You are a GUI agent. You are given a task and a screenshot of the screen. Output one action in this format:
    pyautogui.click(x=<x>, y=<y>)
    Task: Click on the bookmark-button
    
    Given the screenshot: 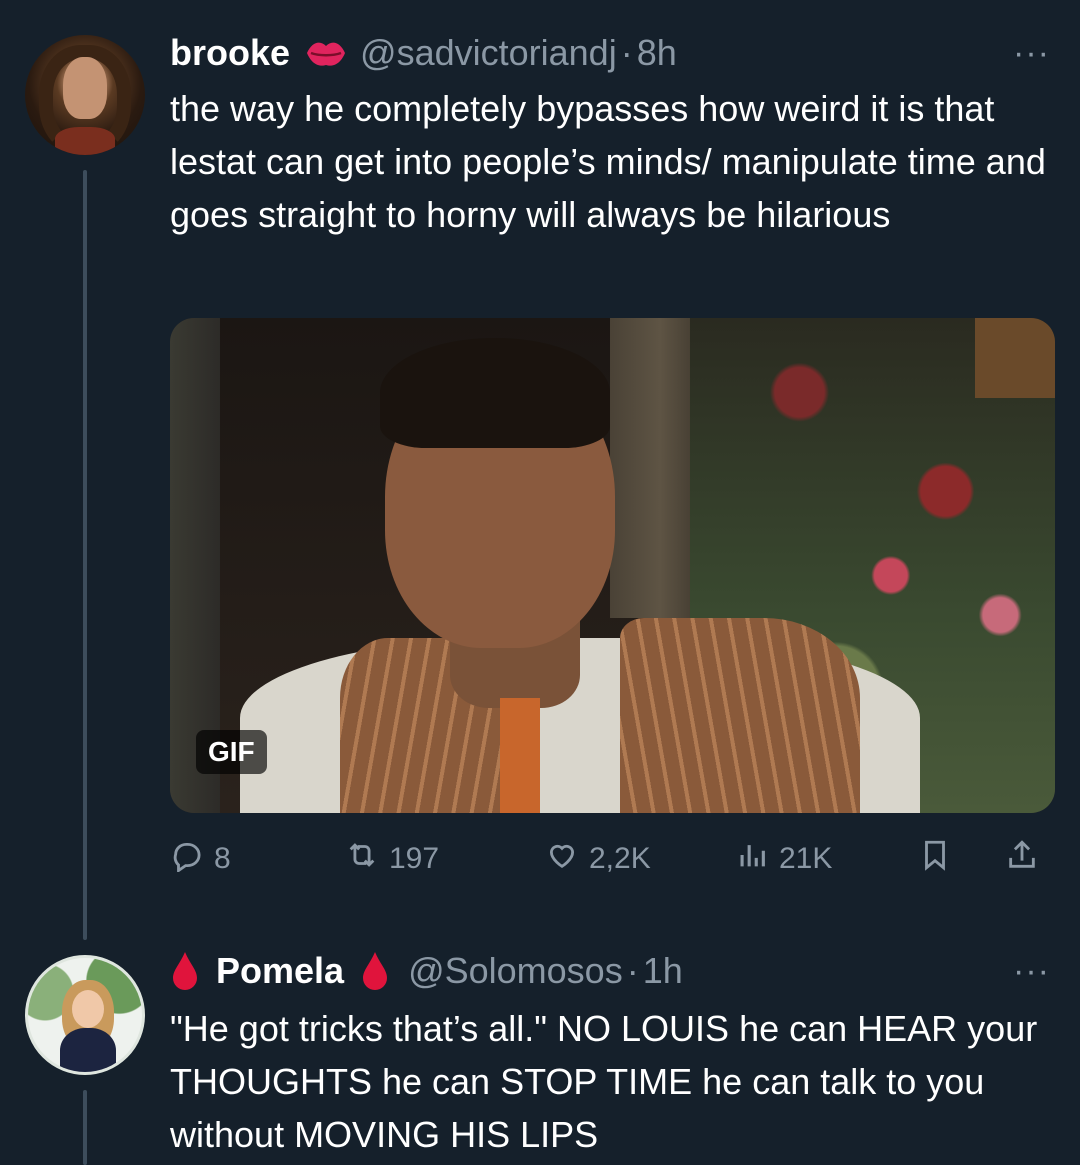 What is the action you would take?
    pyautogui.click(x=935, y=859)
    